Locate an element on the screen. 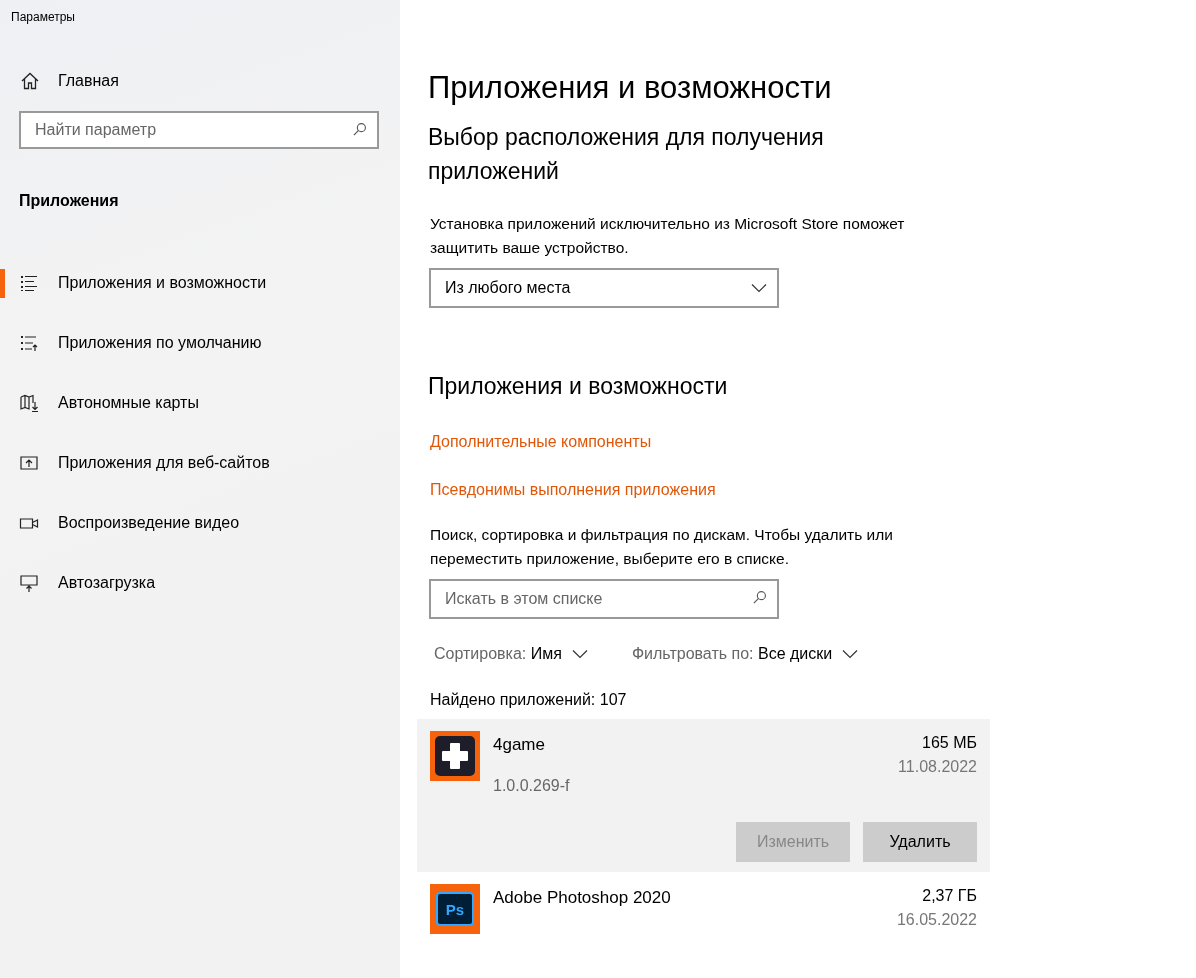 The height and width of the screenshot is (978, 1196). app-icon is located at coordinates (455, 756).